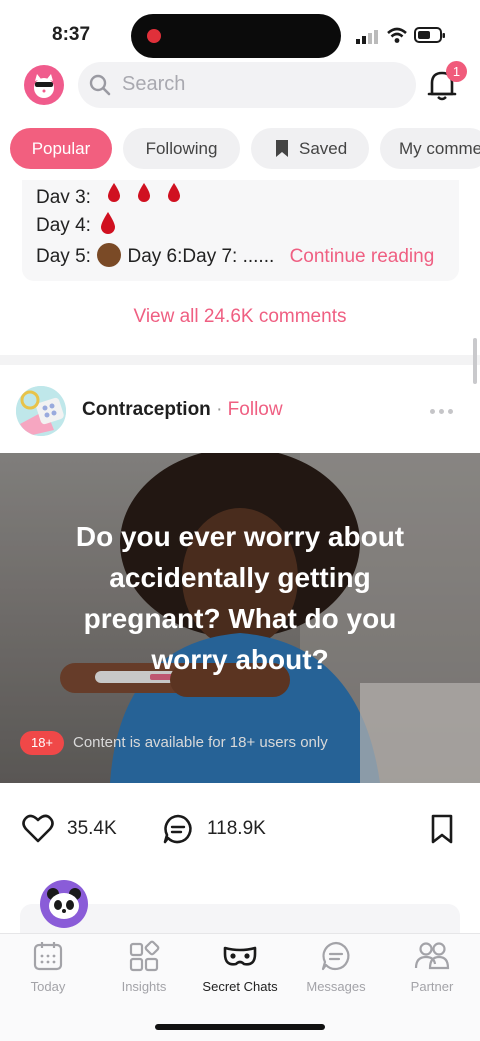 The image size is (480, 1041). What do you see at coordinates (63, 256) in the screenshot?
I see `day-5-label: Day 5:` at bounding box center [63, 256].